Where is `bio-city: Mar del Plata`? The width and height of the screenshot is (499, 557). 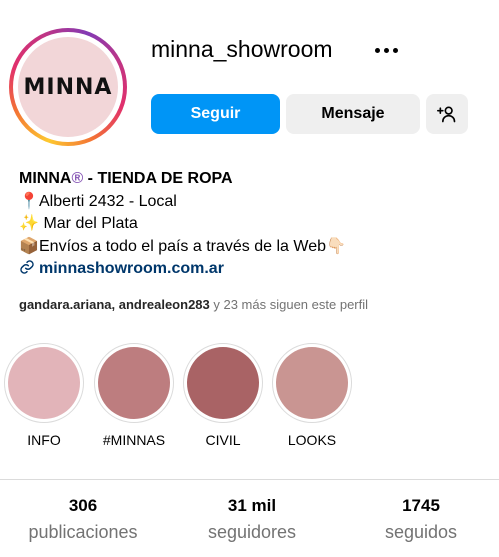 bio-city: Mar del Plata is located at coordinates (88, 223).